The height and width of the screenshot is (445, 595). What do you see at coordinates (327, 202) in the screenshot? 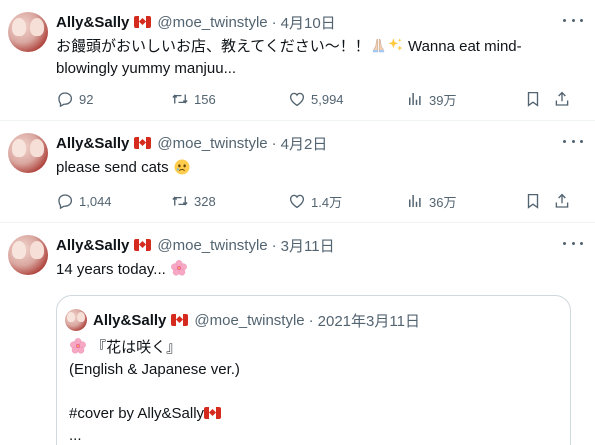
I see `like-count: 1.4万` at bounding box center [327, 202].